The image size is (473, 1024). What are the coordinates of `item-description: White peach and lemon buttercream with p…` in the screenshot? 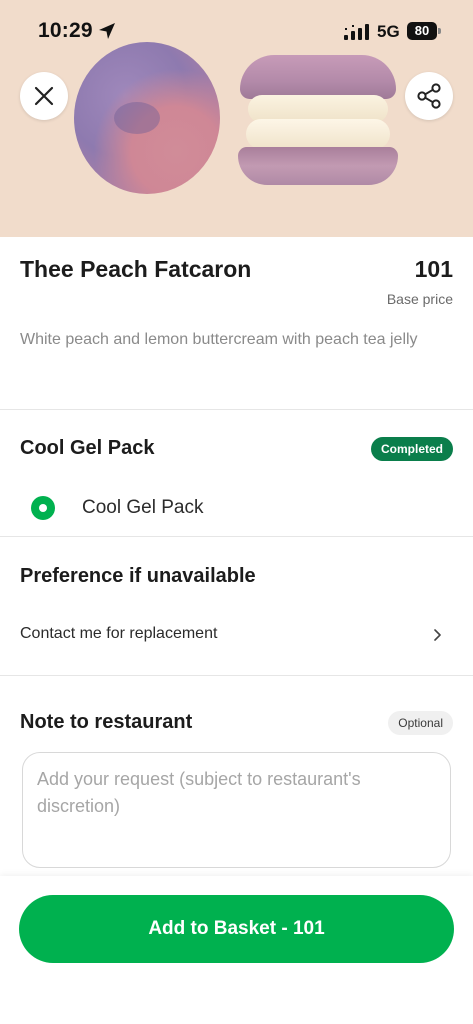 It's located at (219, 339).